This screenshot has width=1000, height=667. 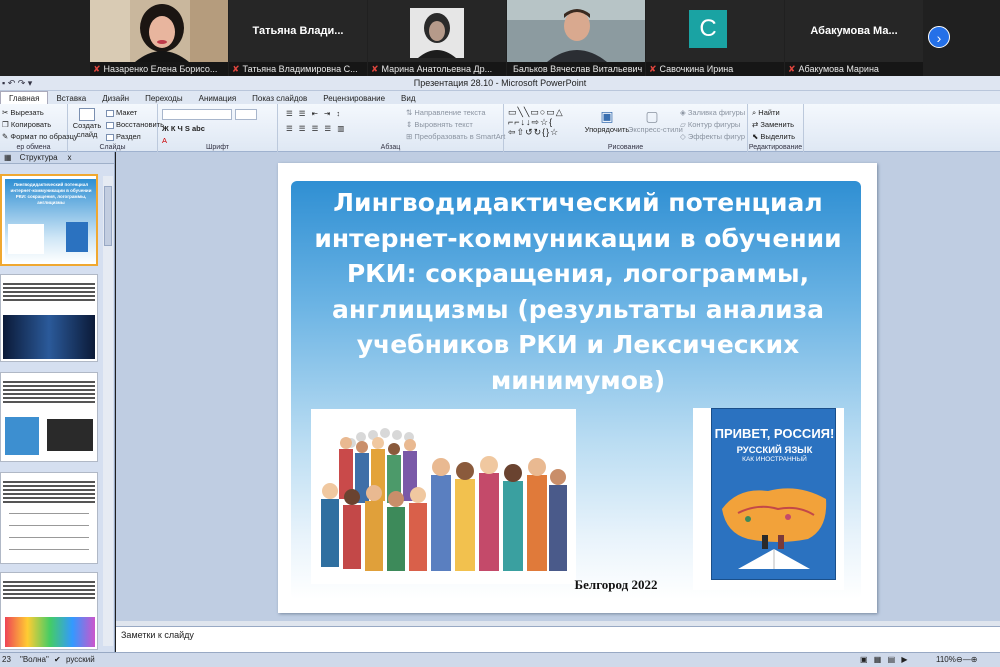 What do you see at coordinates (23, 112) in the screenshot?
I see `cut-button: ✂ Вырезать` at bounding box center [23, 112].